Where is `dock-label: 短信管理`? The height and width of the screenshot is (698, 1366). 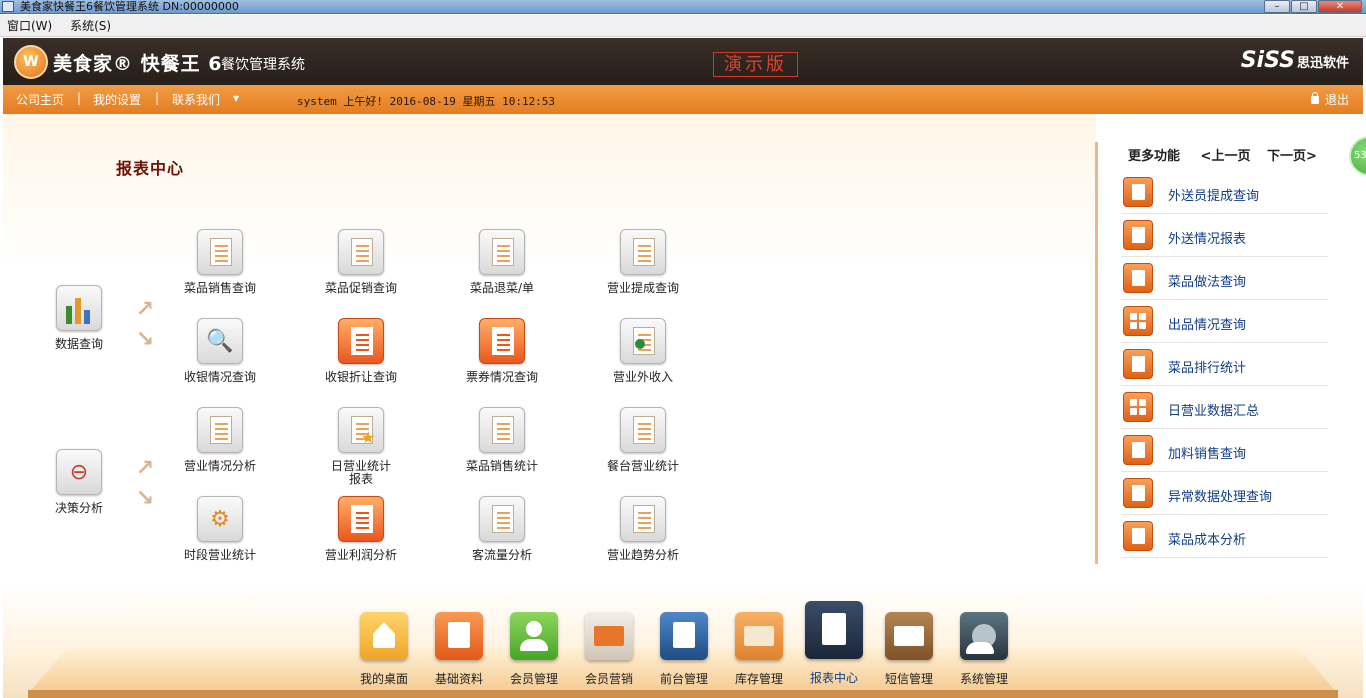 dock-label: 短信管理 is located at coordinates (908, 679).